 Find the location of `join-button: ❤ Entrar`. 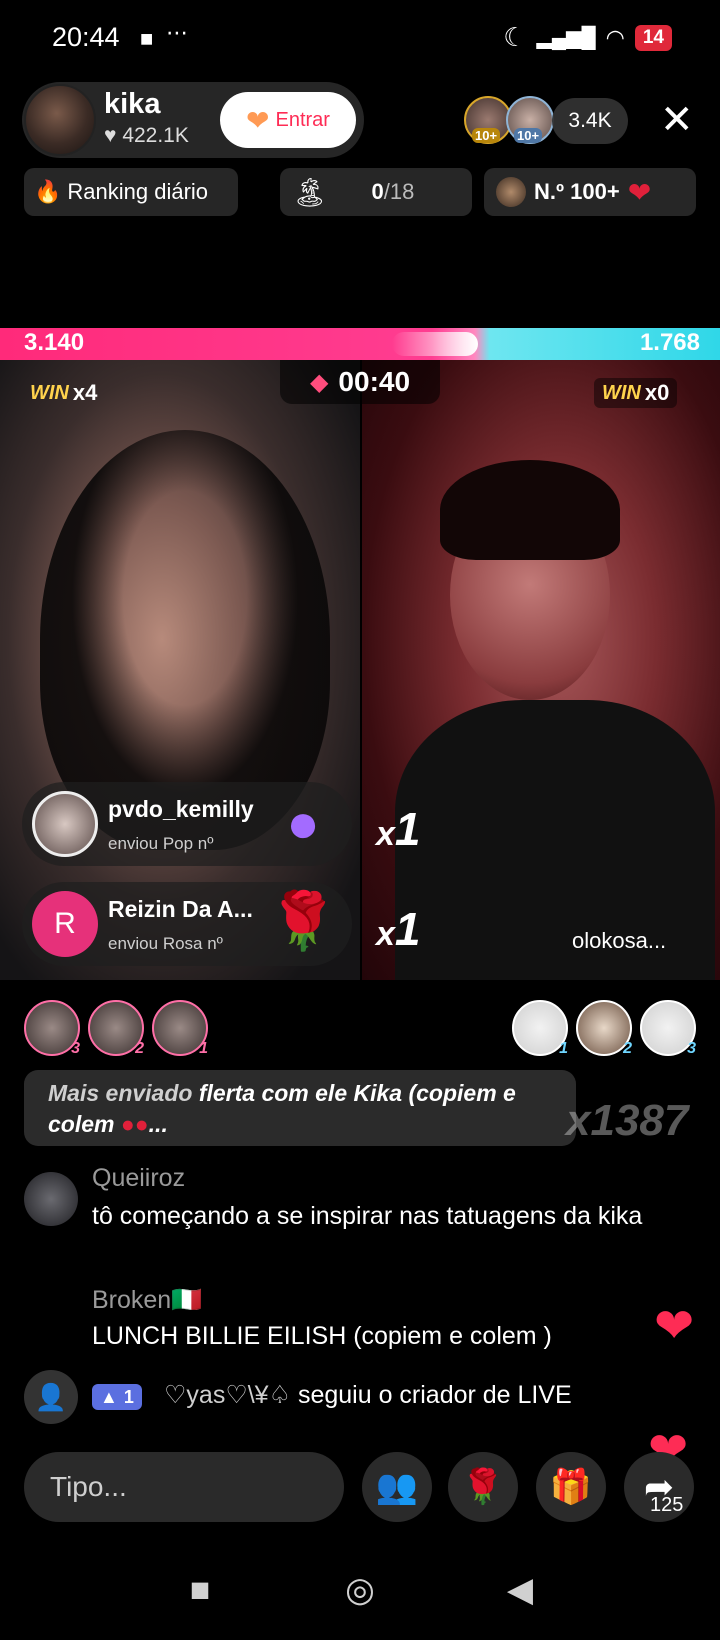

join-button: ❤ Entrar is located at coordinates (288, 120).